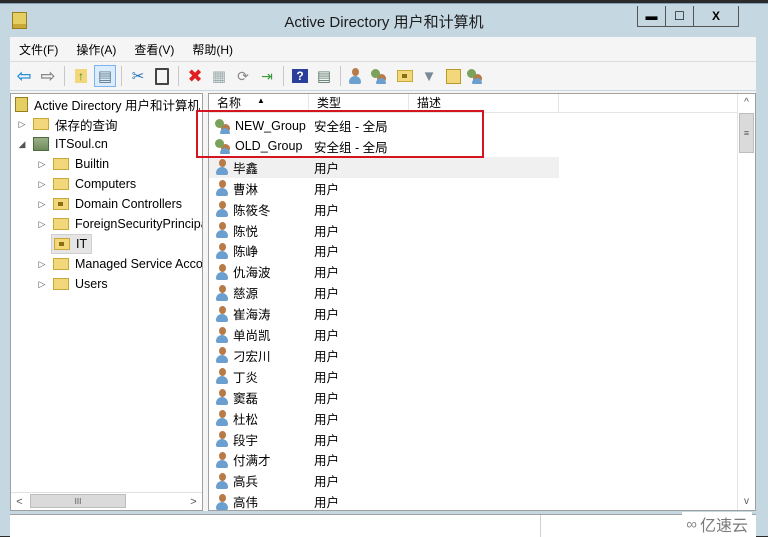  I want to click on list-row: 曹淋 用户, so click(384, 188).